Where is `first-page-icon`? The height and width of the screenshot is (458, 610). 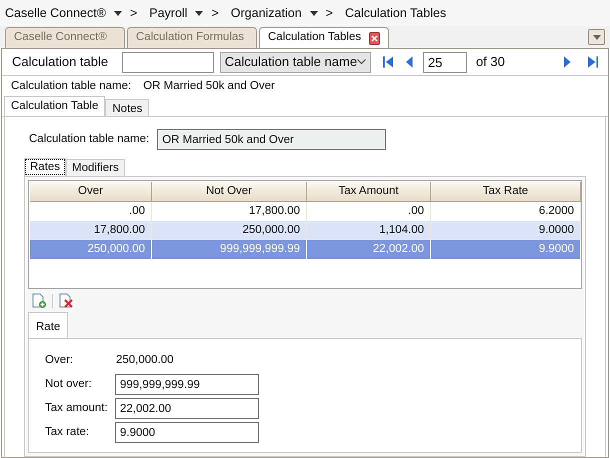 first-page-icon is located at coordinates (388, 62).